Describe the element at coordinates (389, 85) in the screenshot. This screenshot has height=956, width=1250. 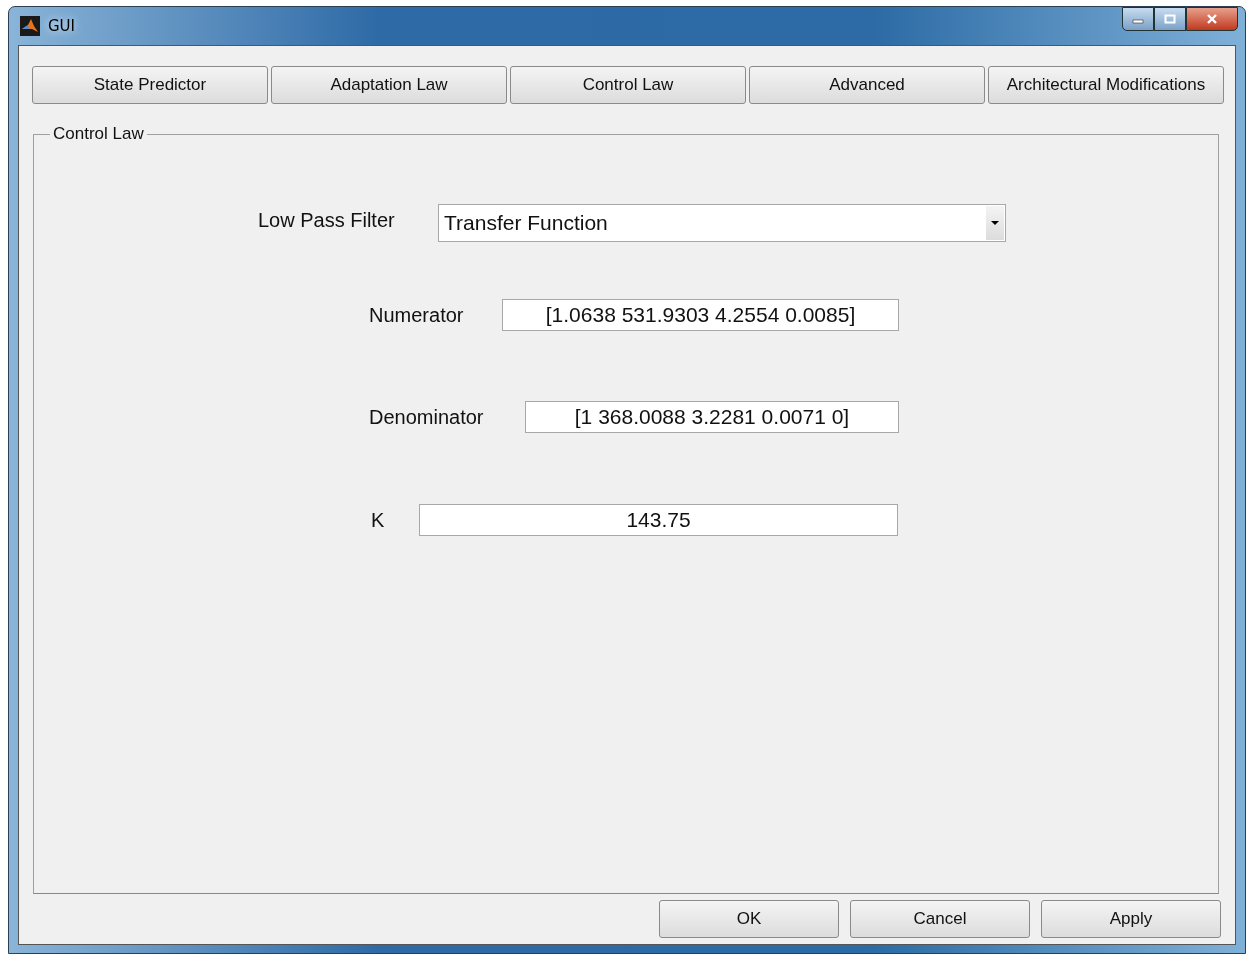
I see `tab: Adaptation Law` at that location.